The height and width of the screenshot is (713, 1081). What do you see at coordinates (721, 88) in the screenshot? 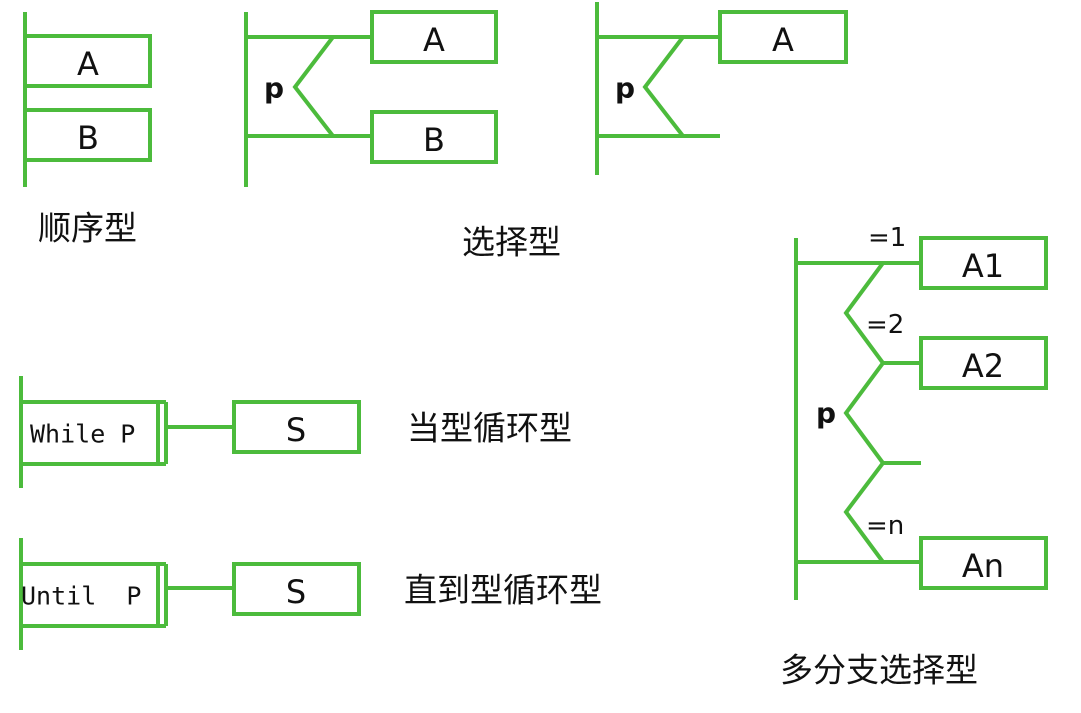
I see `selection-single-structure: A p` at bounding box center [721, 88].